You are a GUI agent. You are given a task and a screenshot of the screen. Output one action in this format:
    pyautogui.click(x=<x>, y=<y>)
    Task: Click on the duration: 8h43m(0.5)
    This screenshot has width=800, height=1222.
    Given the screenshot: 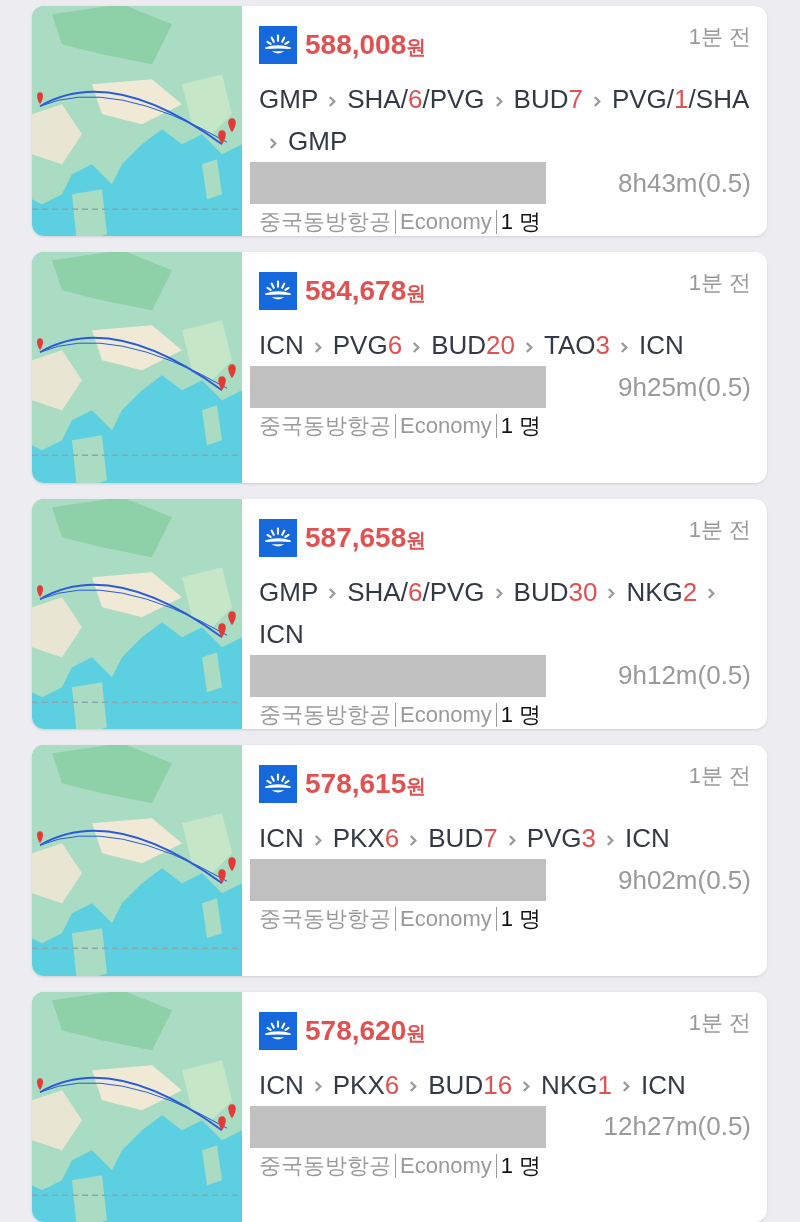 What is the action you would take?
    pyautogui.click(x=684, y=183)
    